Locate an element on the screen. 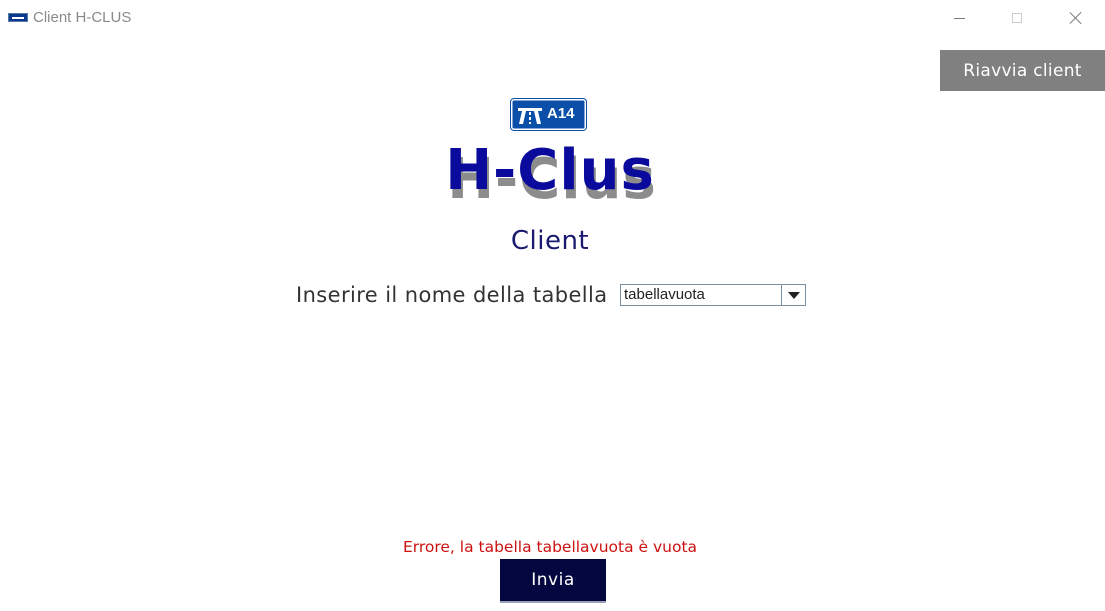 This screenshot has width=1105, height=611. maximize-icon is located at coordinates (1017, 18).